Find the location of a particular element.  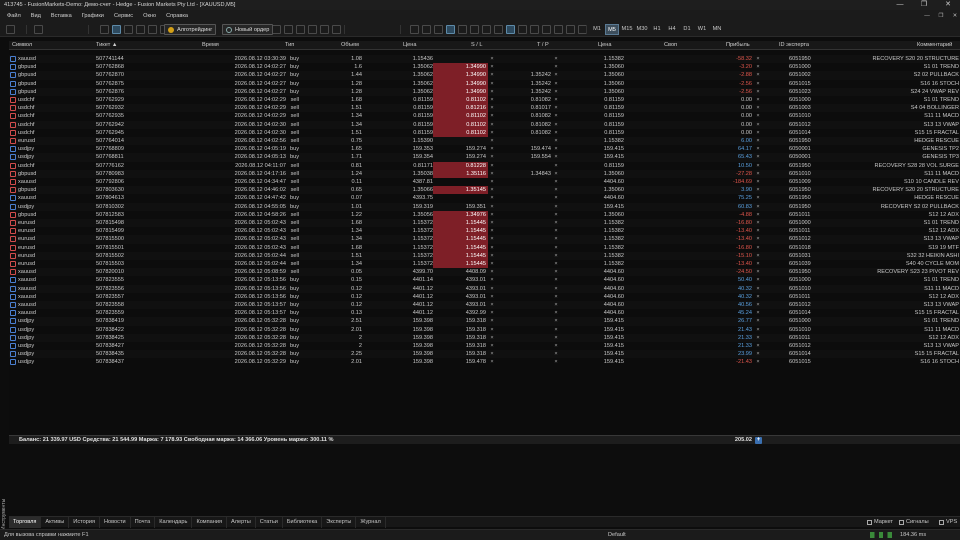

autoscroll-icon is located at coordinates (140, 29).